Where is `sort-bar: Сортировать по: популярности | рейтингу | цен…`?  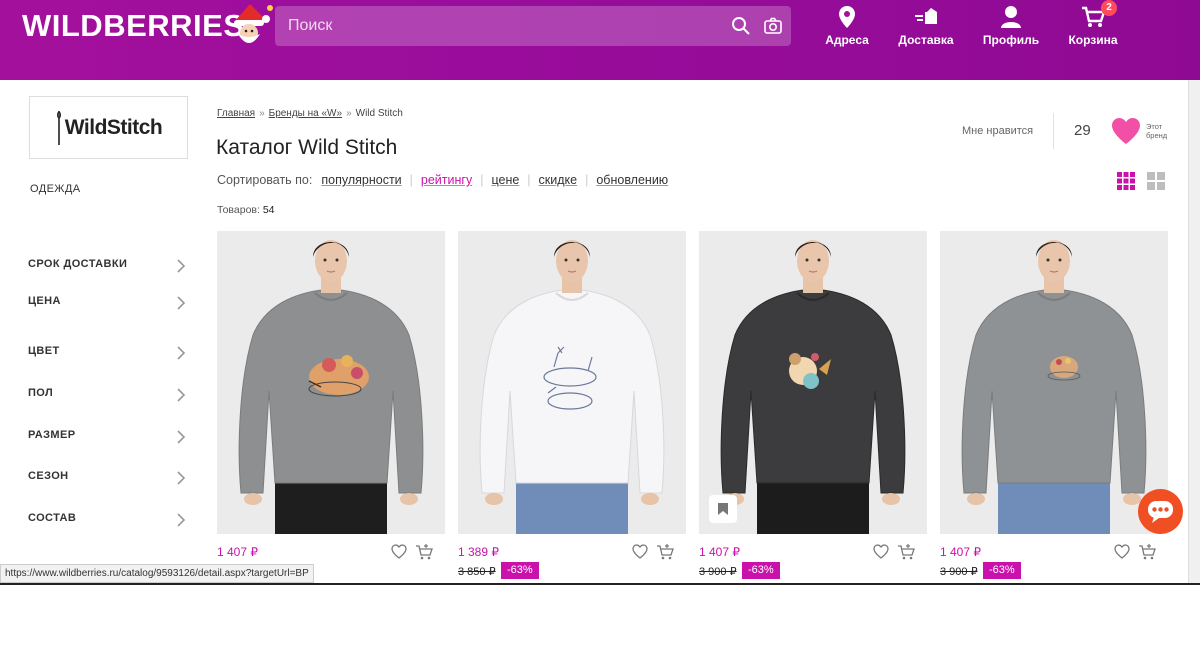
sort-bar: Сортировать по: популярности | рейтингу | цен… is located at coordinates (443, 180).